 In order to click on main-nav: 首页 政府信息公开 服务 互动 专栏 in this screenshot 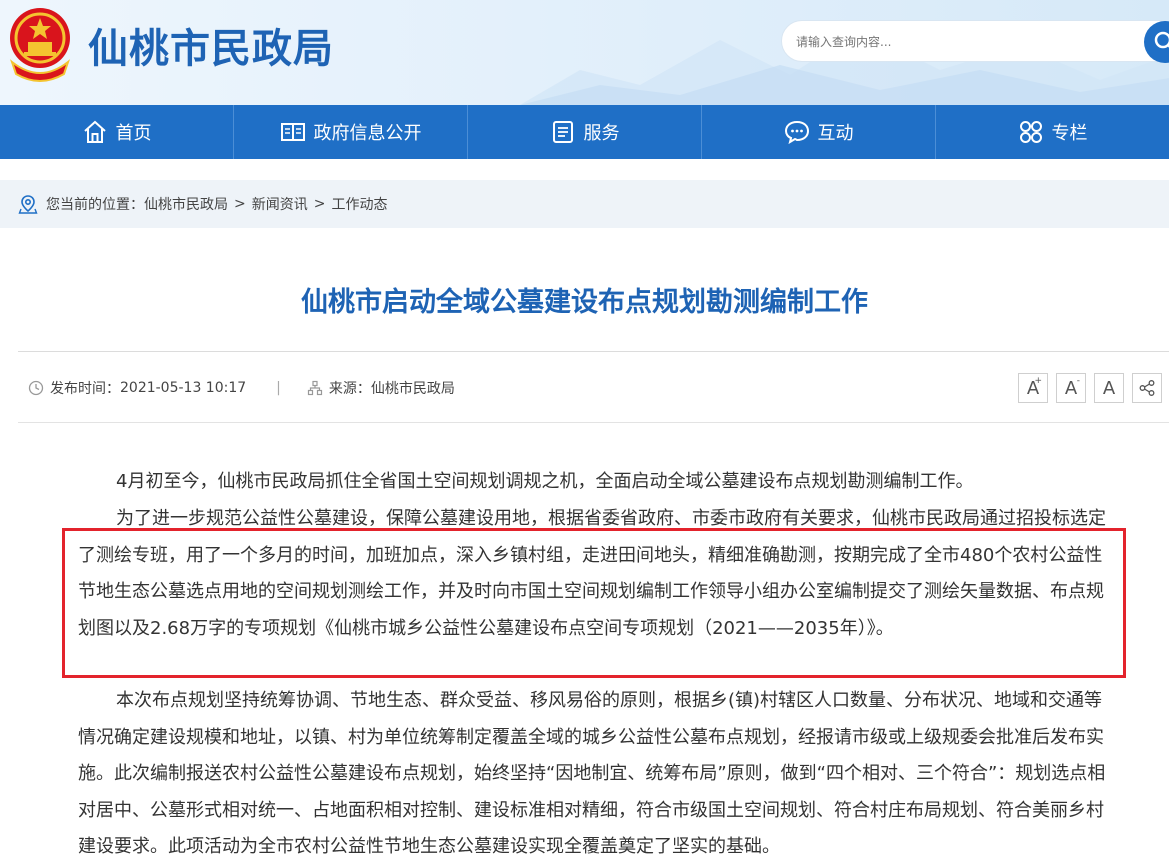, I will do `click(584, 132)`.